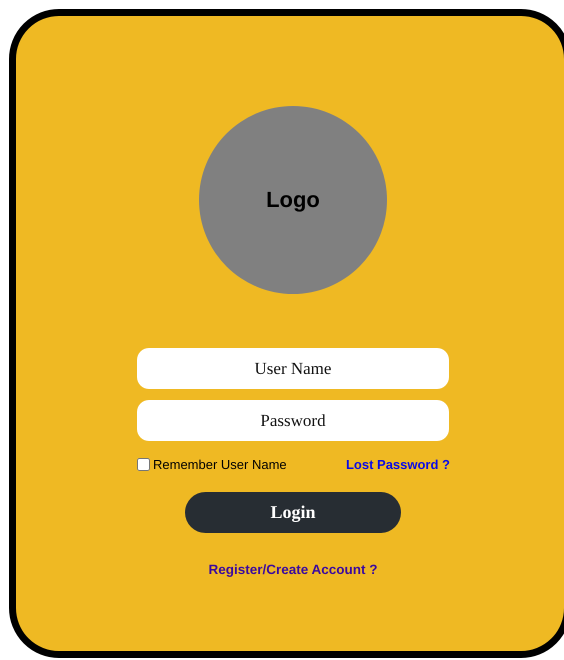  Describe the element at coordinates (293, 569) in the screenshot. I see `register-link: Register/Create Account ?` at that location.